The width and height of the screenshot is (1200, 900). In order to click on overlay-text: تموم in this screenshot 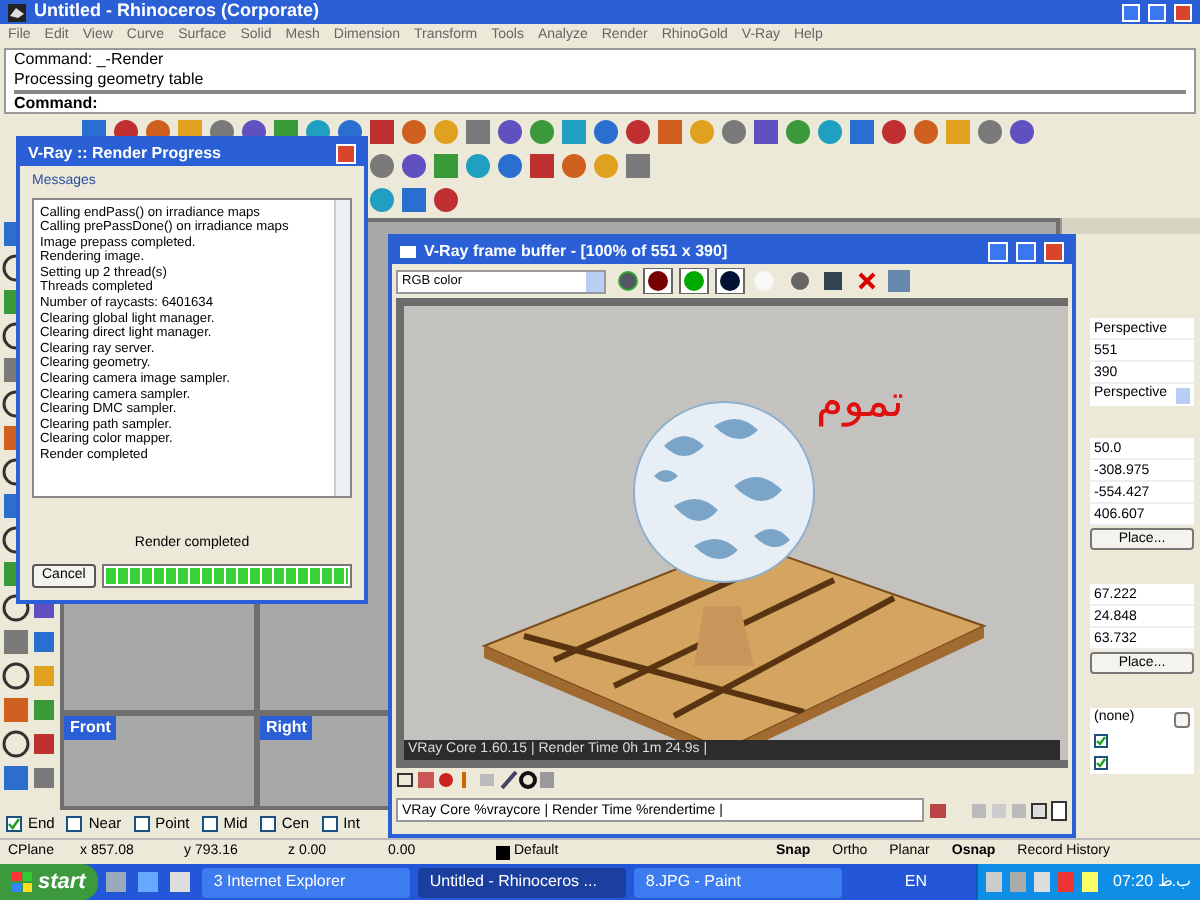, I will do `click(860, 404)`.